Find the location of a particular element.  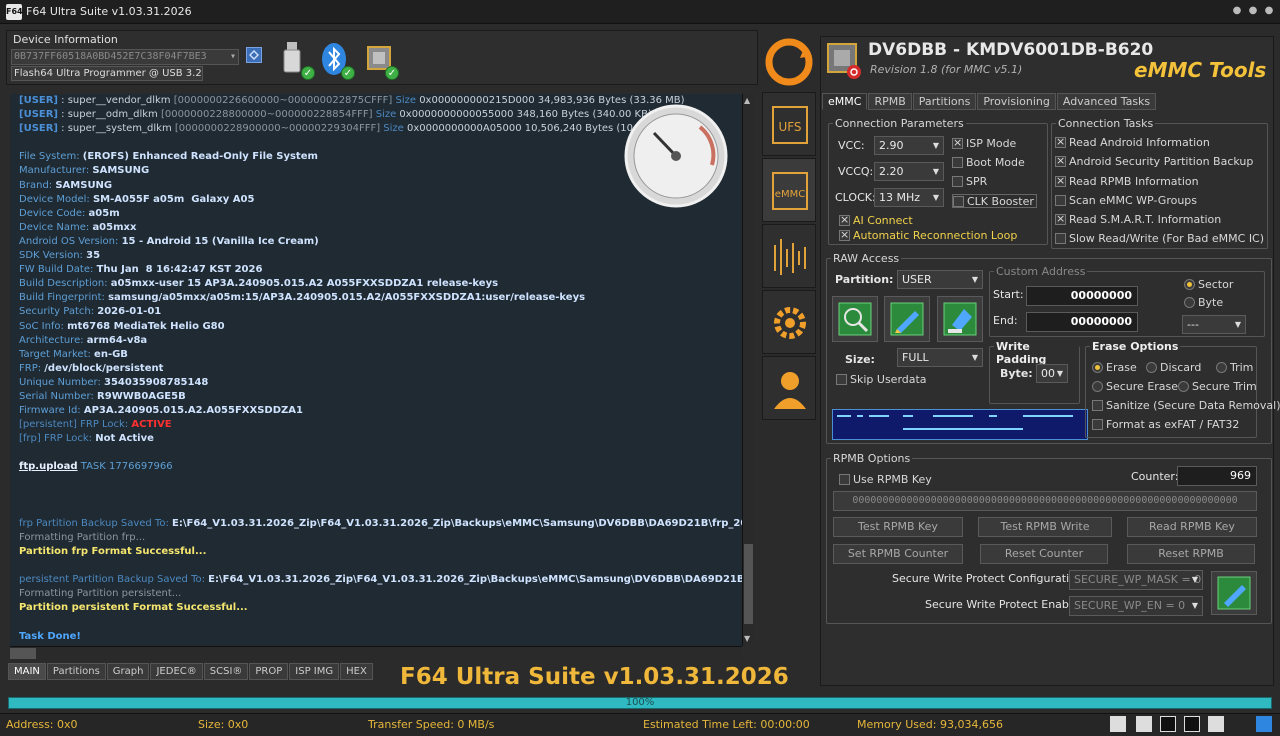

erase-raw-button is located at coordinates (960, 319).